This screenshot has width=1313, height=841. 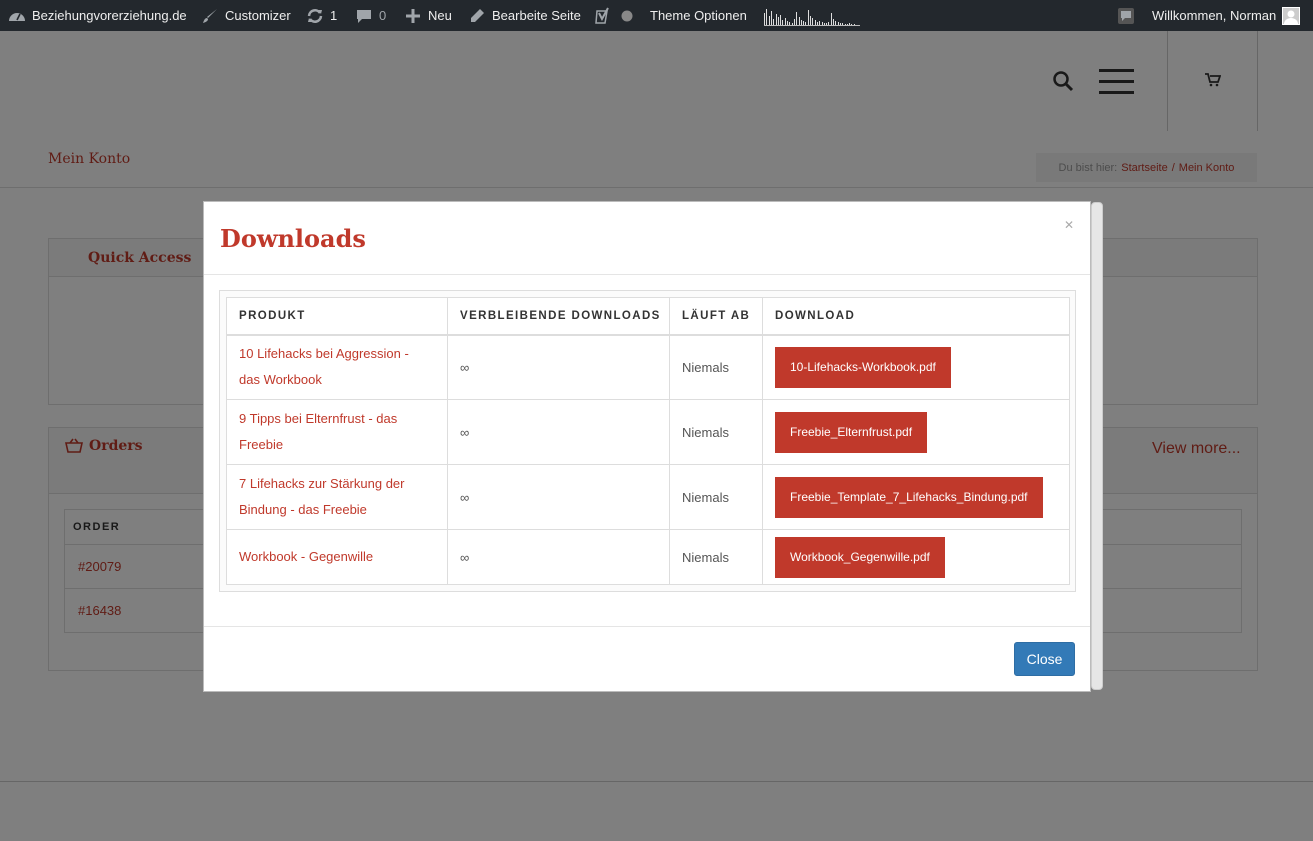 I want to click on pencil-icon, so click(x=477, y=16).